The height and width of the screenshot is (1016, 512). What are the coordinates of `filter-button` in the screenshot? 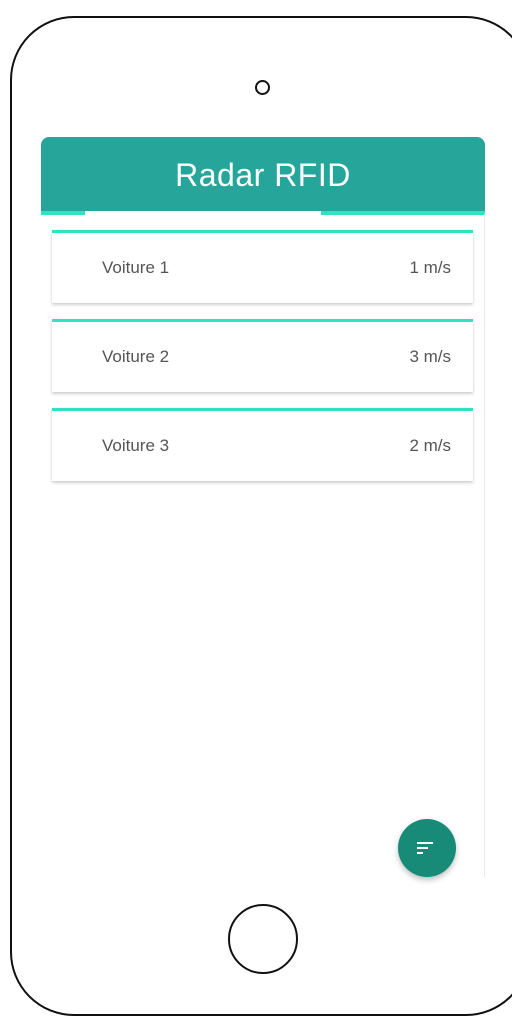 It's located at (427, 848).